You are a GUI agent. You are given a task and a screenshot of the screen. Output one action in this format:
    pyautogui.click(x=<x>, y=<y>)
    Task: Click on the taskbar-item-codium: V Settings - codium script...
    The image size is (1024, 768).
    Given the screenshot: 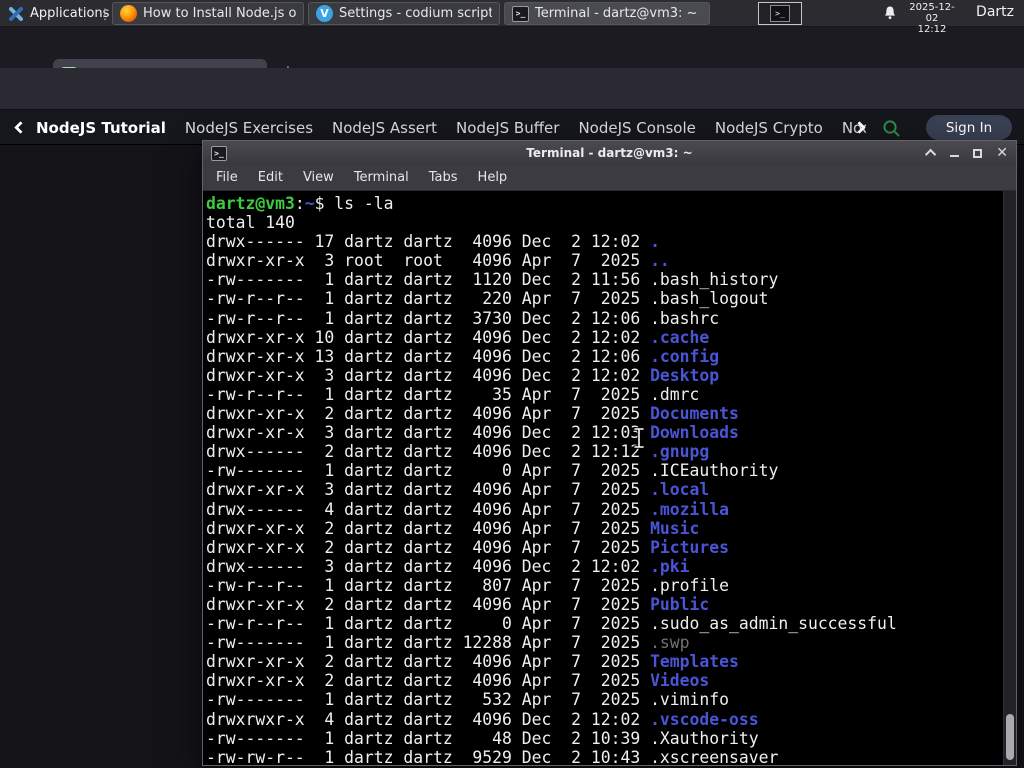 What is the action you would take?
    pyautogui.click(x=404, y=13)
    